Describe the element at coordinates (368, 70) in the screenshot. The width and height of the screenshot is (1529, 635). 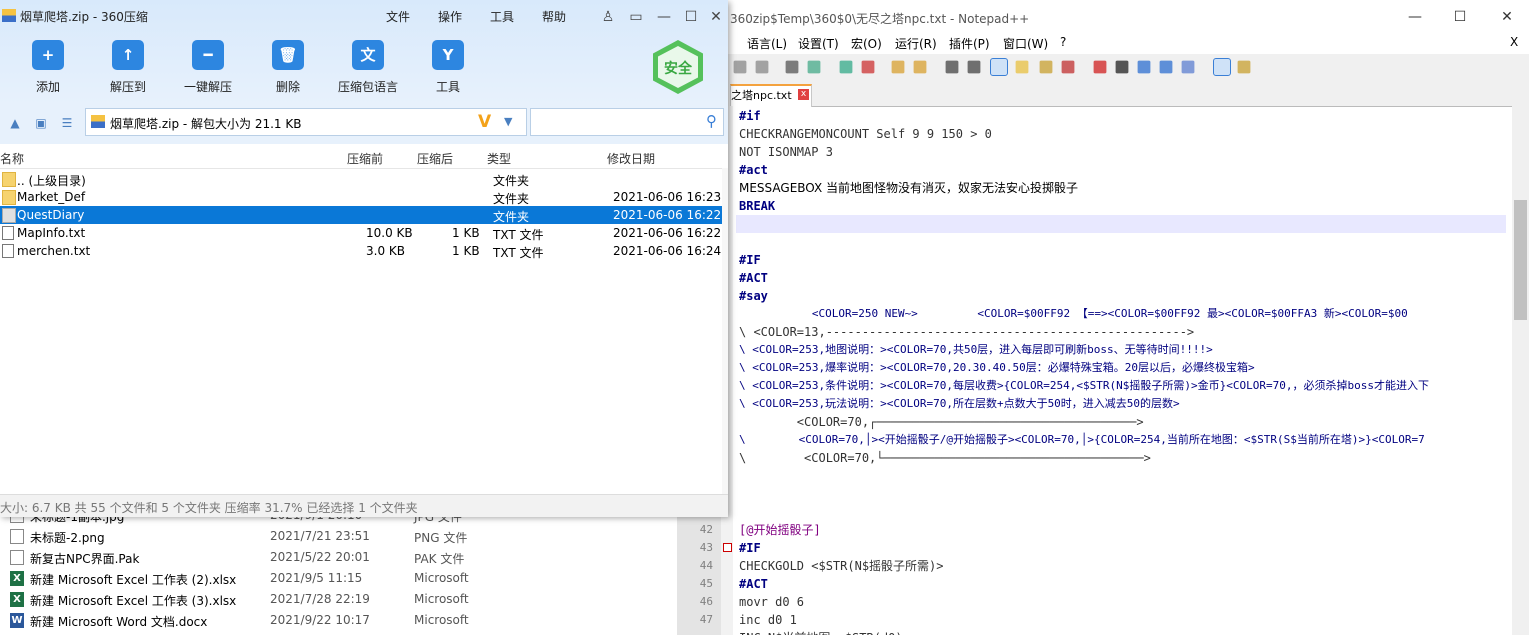
I see `toolbar-button: 文压缩包语言` at that location.